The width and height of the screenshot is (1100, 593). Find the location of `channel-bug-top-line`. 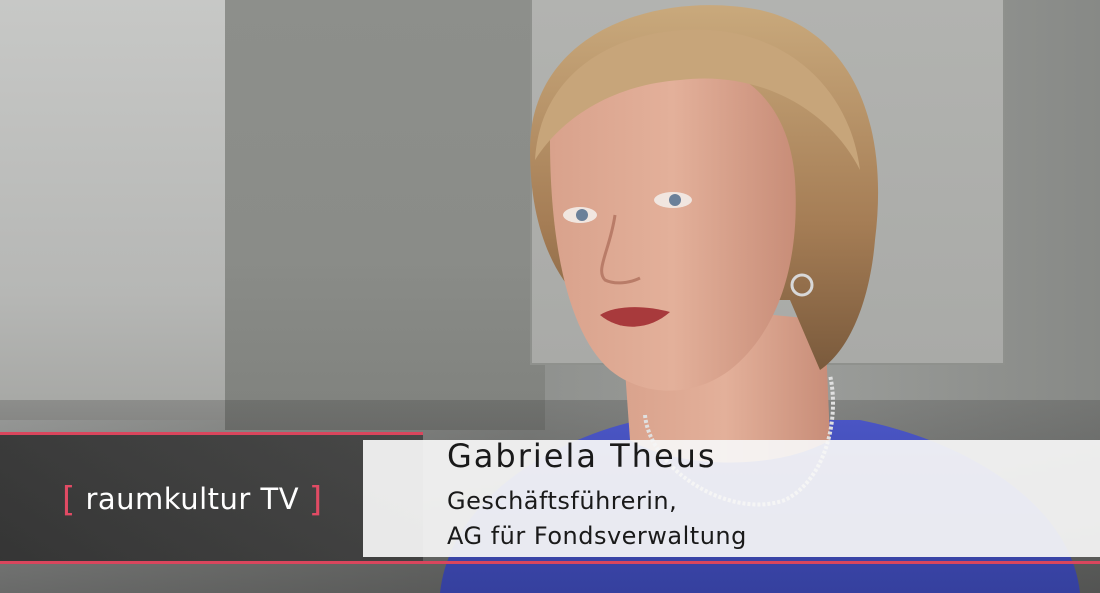

channel-bug-top-line is located at coordinates (211, 433).